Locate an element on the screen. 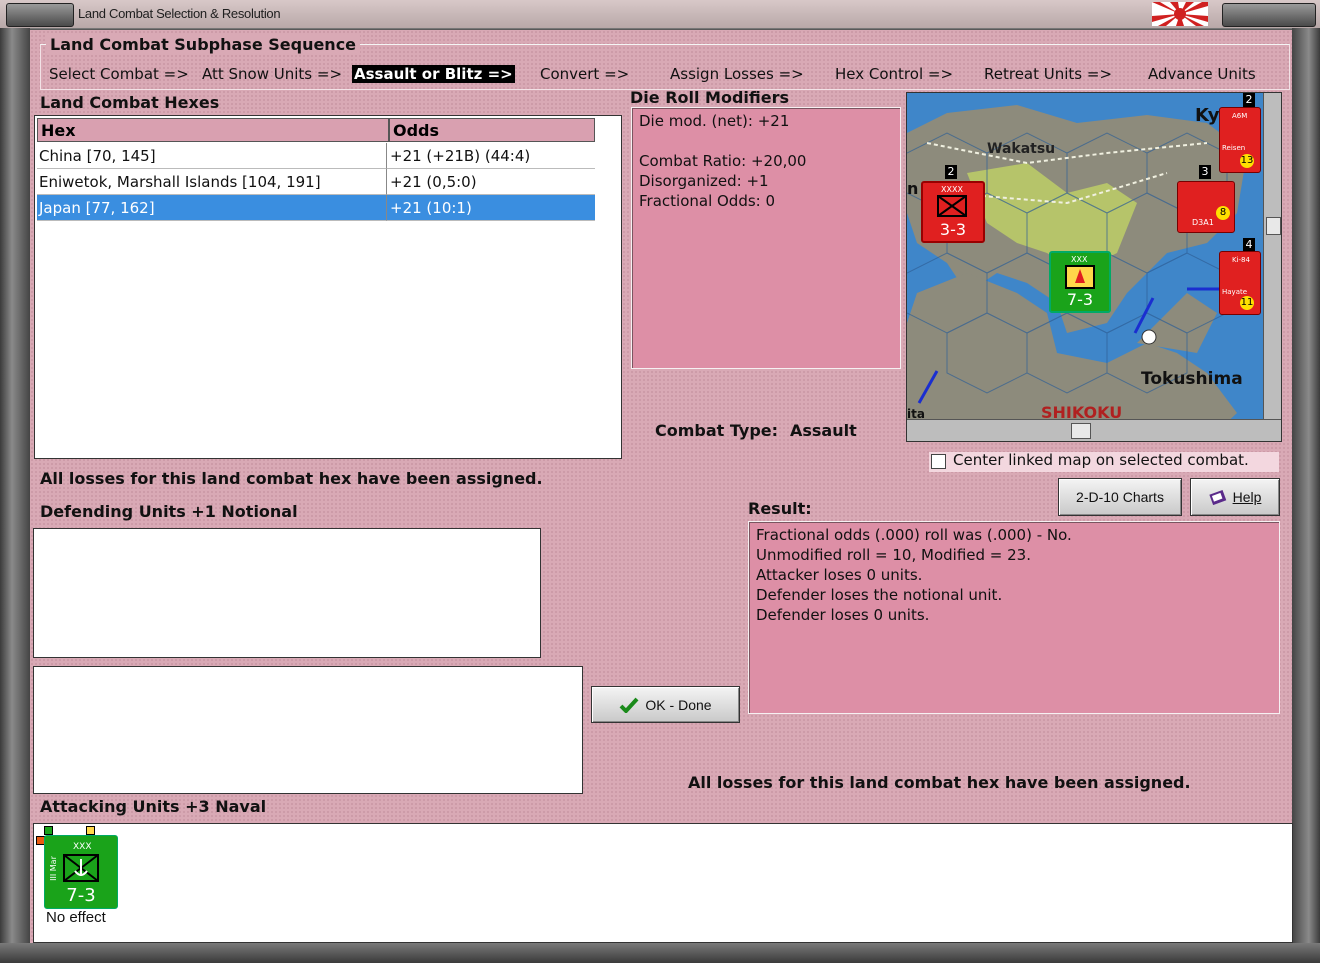 This screenshot has height=963, width=1320. map-label-wakatsu: Wakatsu is located at coordinates (1021, 149).